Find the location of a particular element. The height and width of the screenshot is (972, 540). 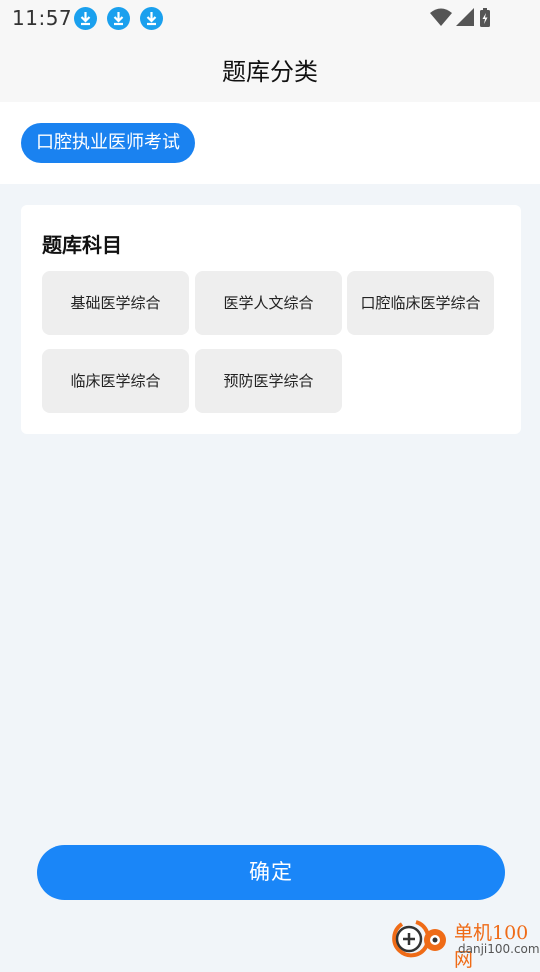

watermark-logo-icon is located at coordinates (419, 939).